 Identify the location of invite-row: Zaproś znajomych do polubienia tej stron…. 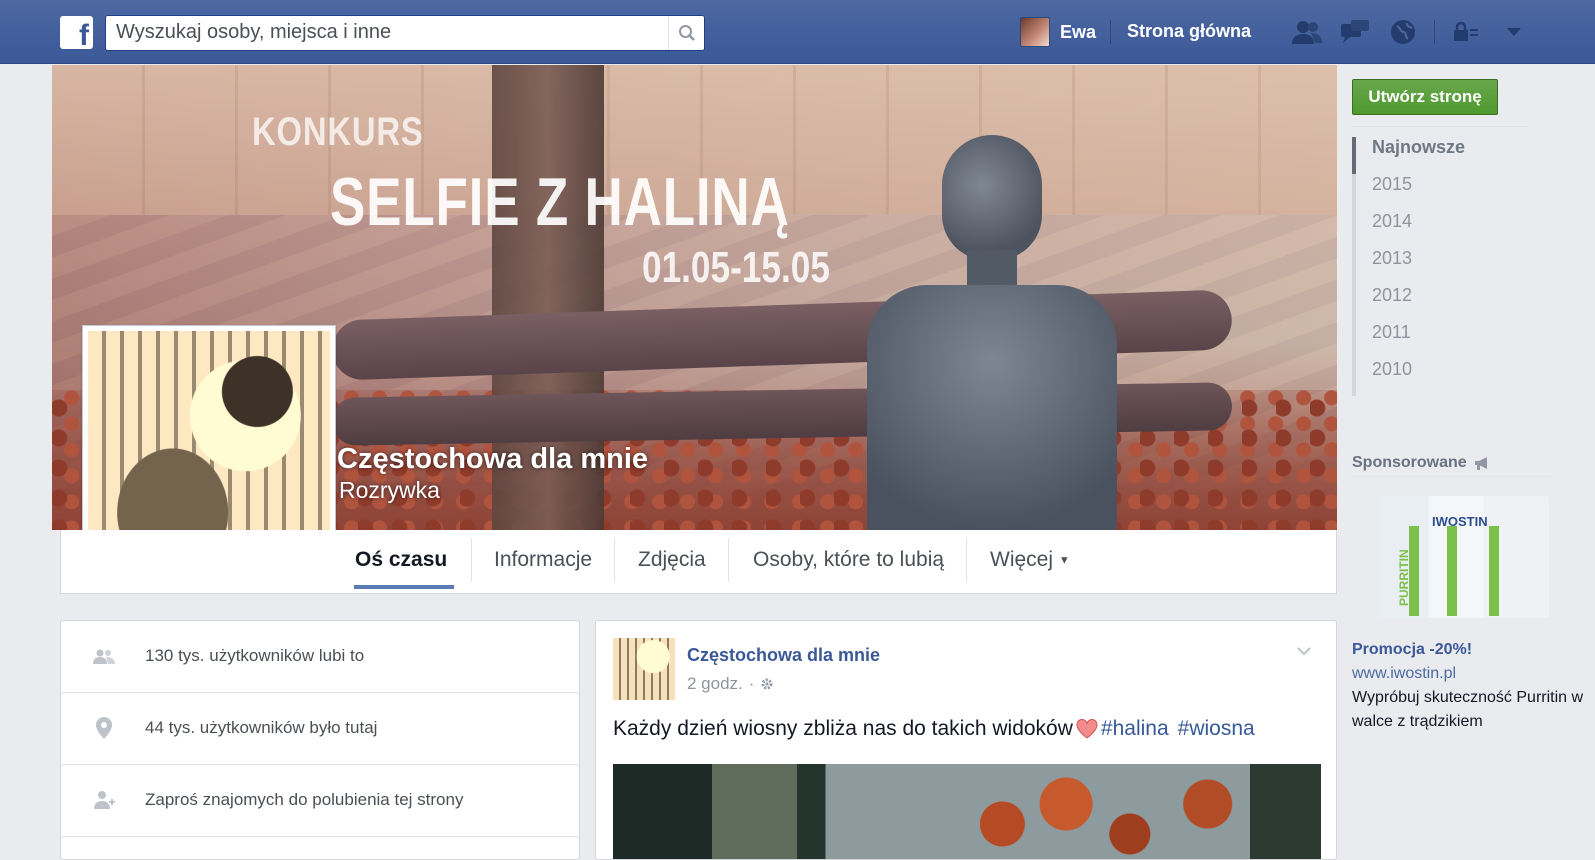
(320, 801).